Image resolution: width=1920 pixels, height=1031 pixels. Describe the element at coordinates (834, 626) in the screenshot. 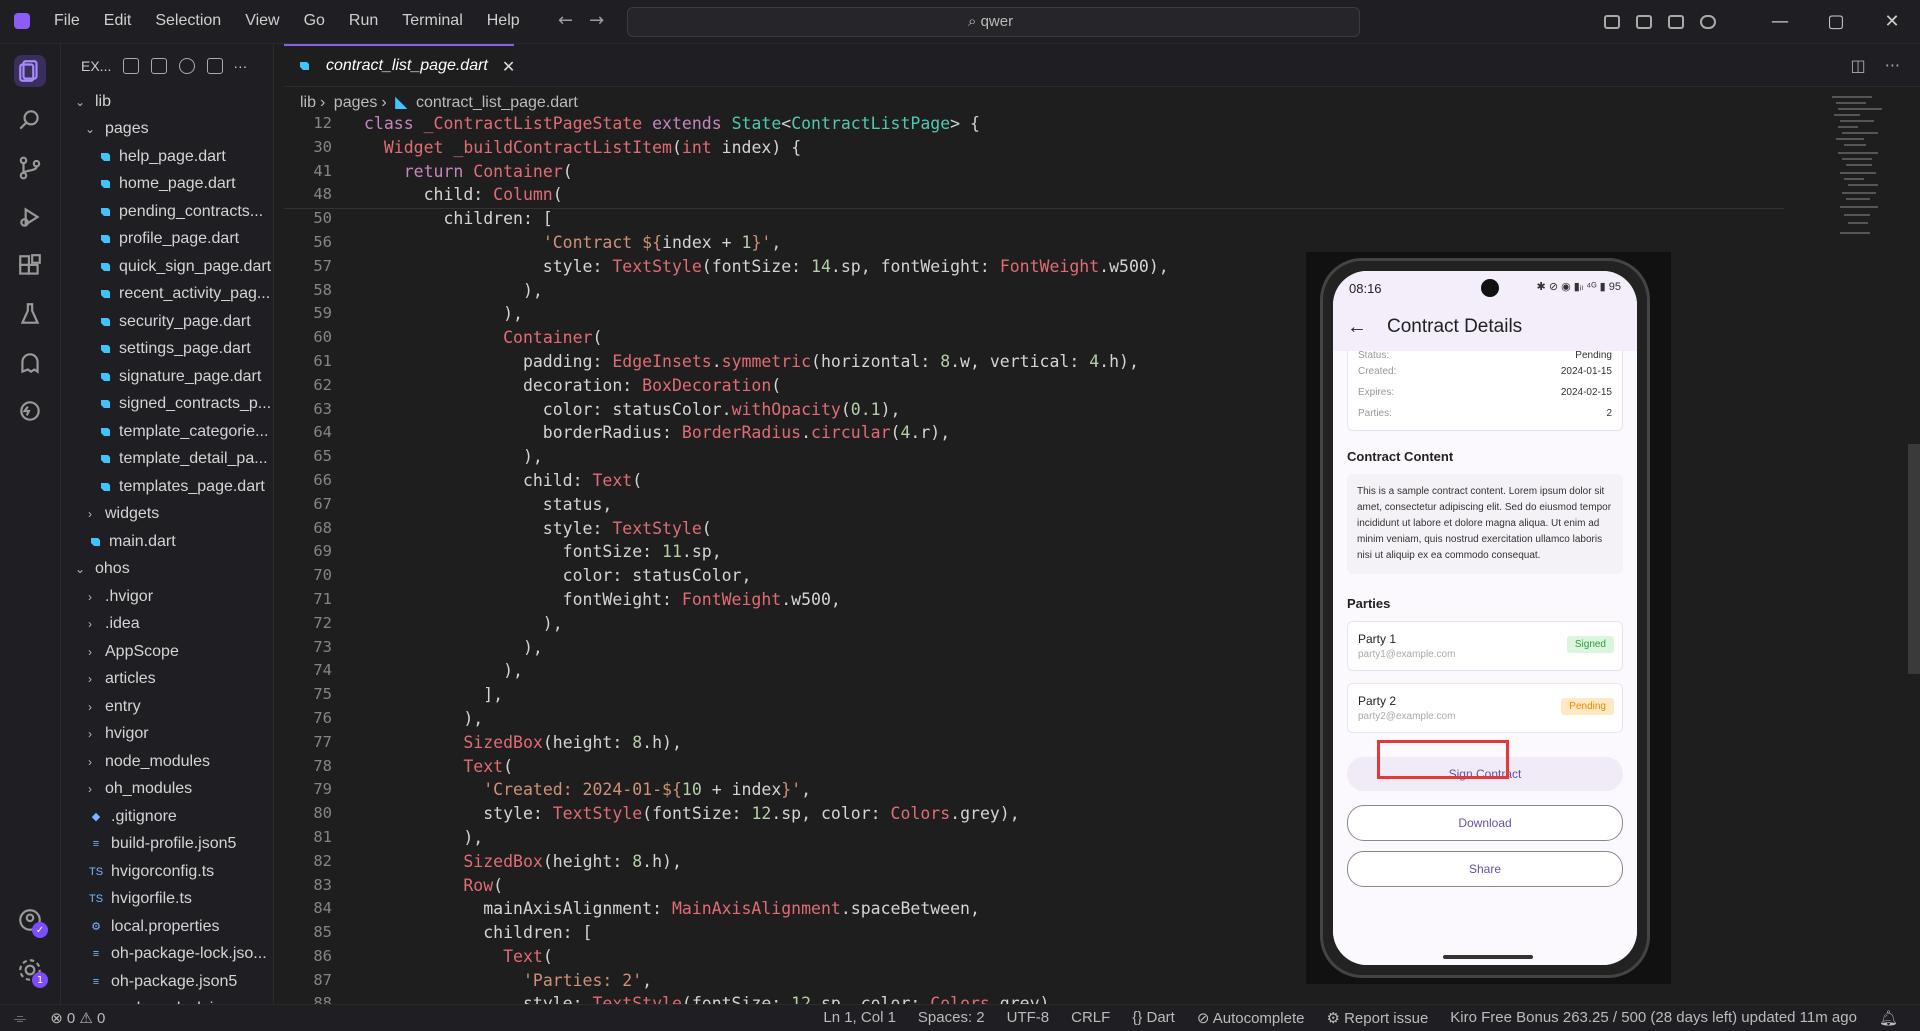

I see `code-line: 72 ),` at that location.